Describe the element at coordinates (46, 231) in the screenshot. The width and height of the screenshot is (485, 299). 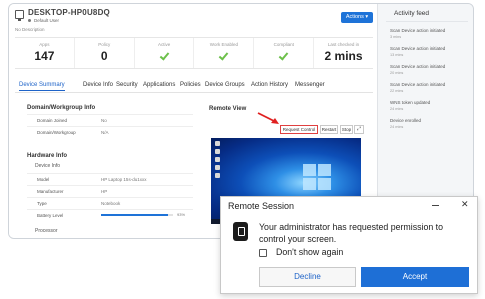
I see `processor-subtitle: Processor` at that location.